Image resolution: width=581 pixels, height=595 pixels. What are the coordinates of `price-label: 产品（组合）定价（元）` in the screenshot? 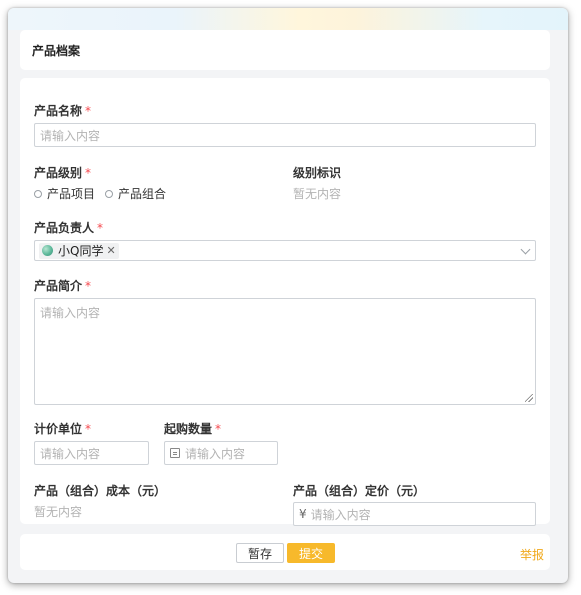 It's located at (359, 491).